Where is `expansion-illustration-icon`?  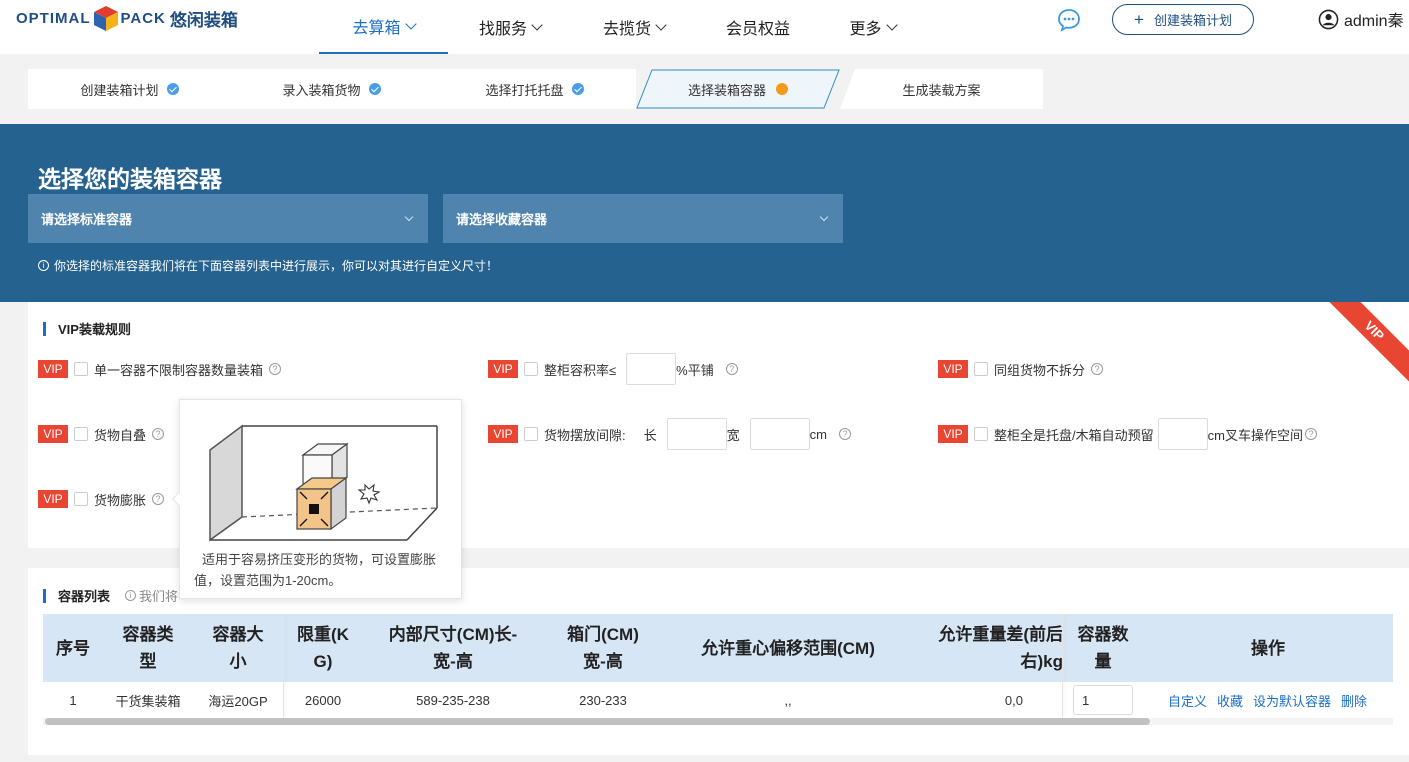
expansion-illustration-icon is located at coordinates (323, 483).